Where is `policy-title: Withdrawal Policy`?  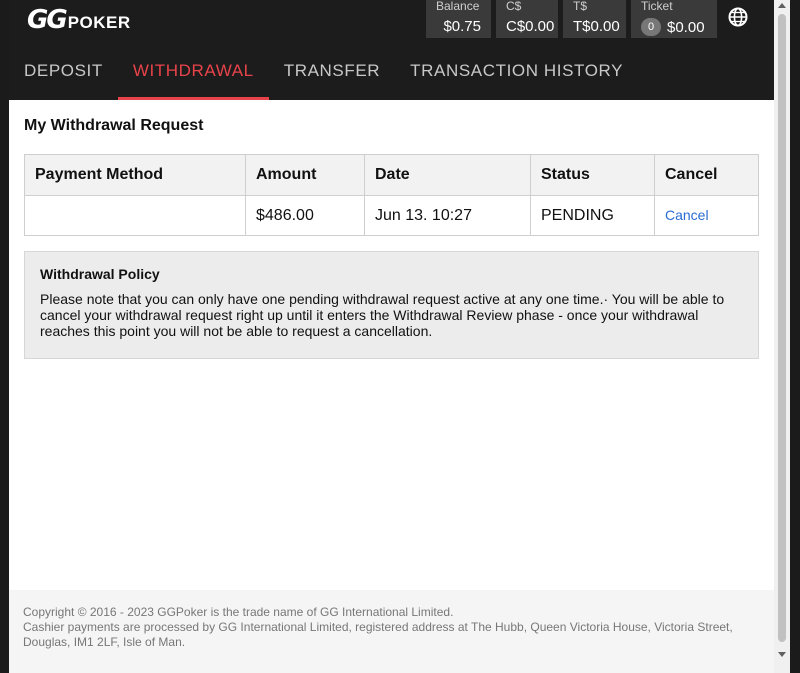
policy-title: Withdrawal Policy is located at coordinates (100, 274).